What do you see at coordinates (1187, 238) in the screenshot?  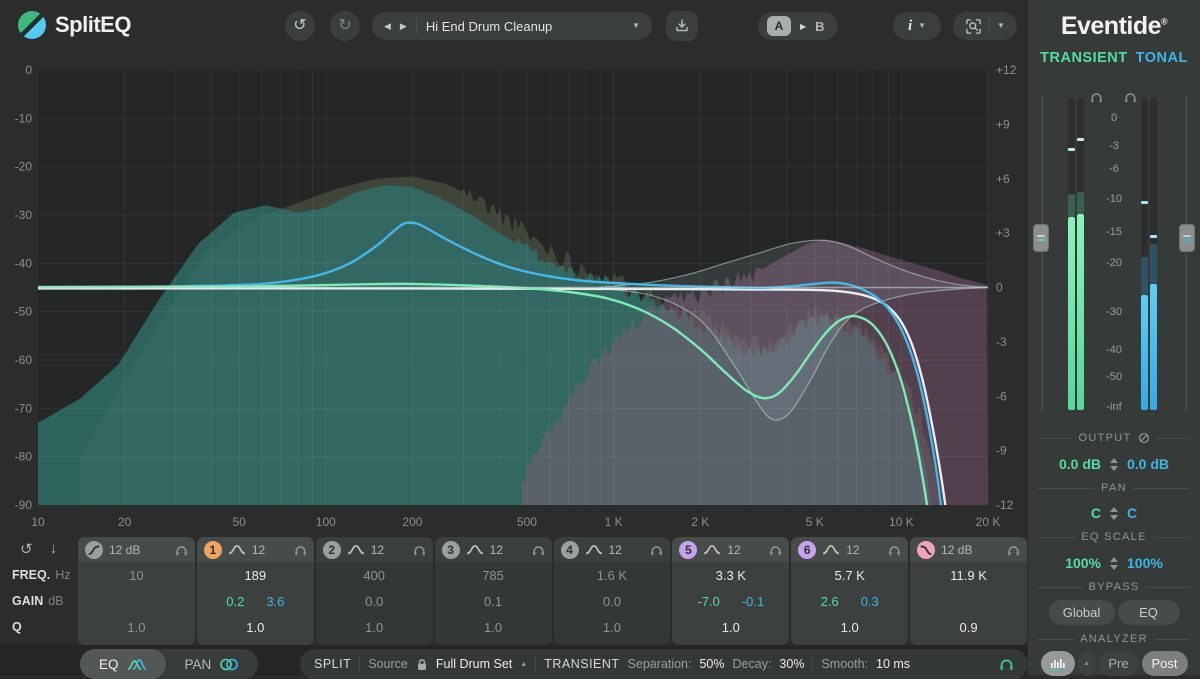 I see `tonal-meter-trim-slider` at bounding box center [1187, 238].